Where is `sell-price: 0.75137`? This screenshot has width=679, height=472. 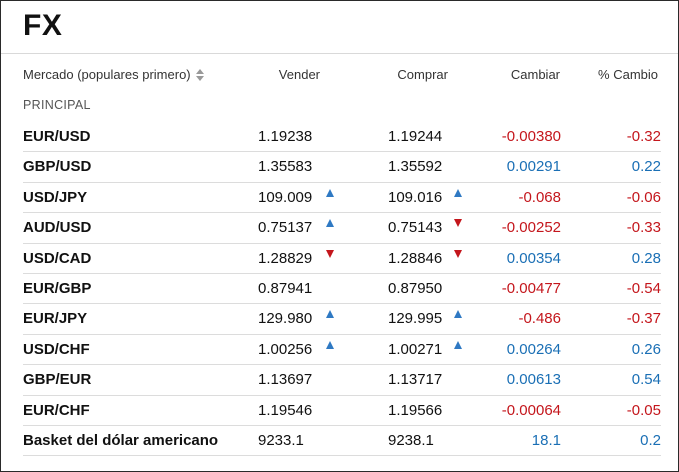 sell-price: 0.75137 is located at coordinates (285, 228).